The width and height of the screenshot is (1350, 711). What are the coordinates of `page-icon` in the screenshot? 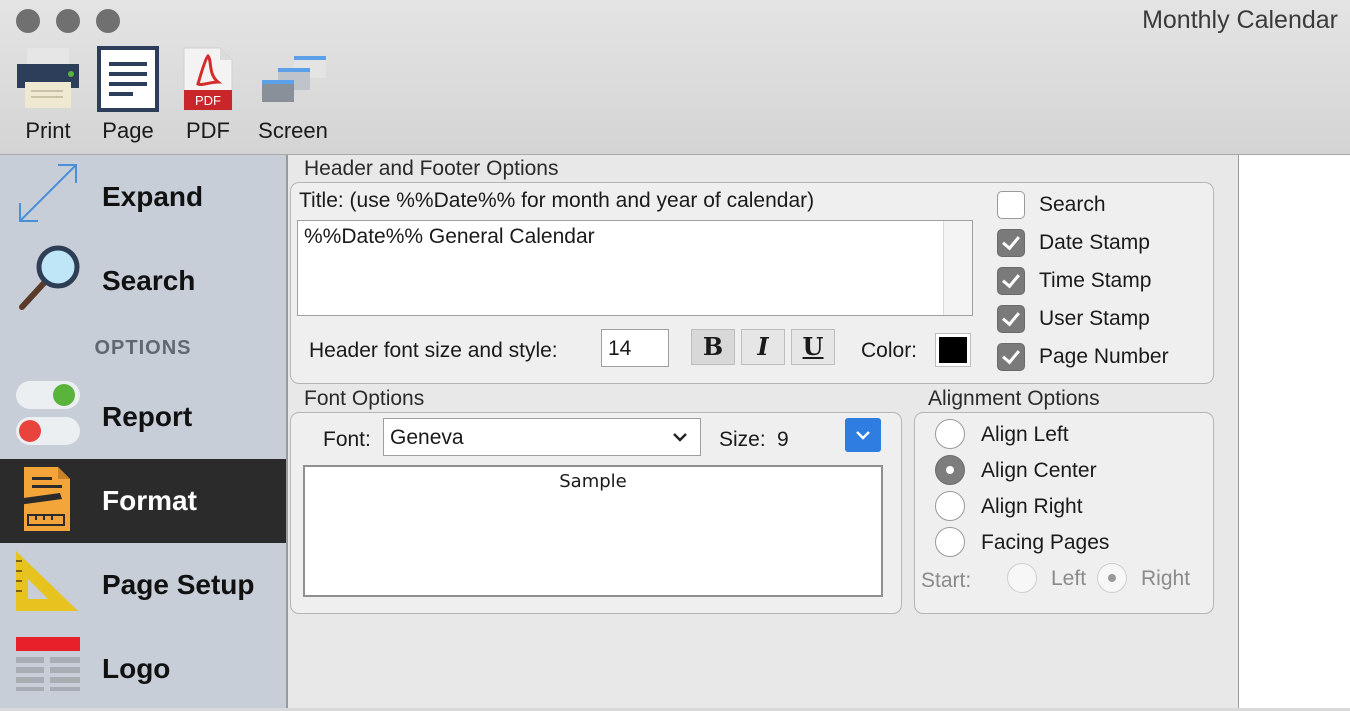 It's located at (128, 79).